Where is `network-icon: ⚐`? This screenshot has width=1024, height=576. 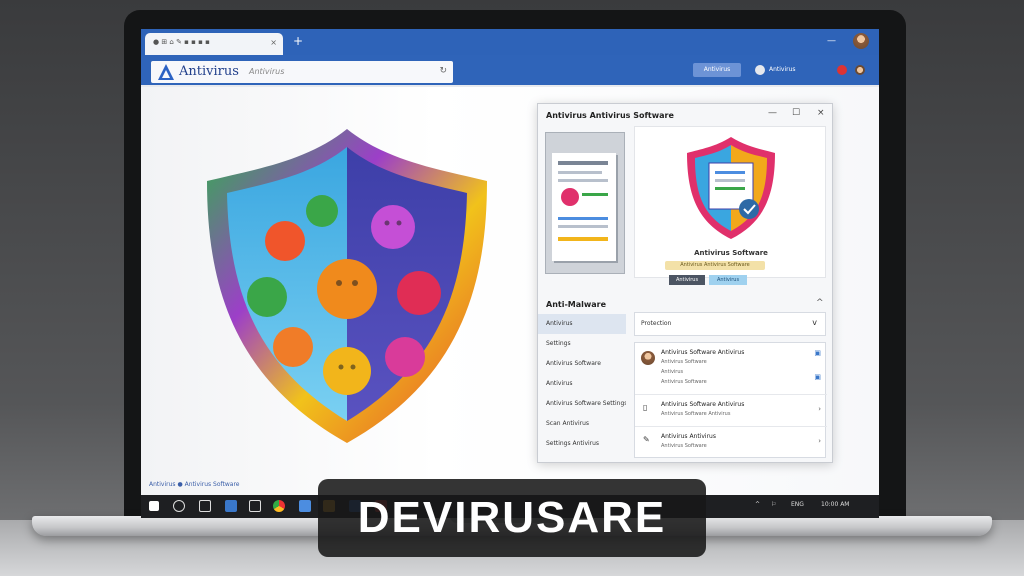 network-icon: ⚐ is located at coordinates (773, 504).